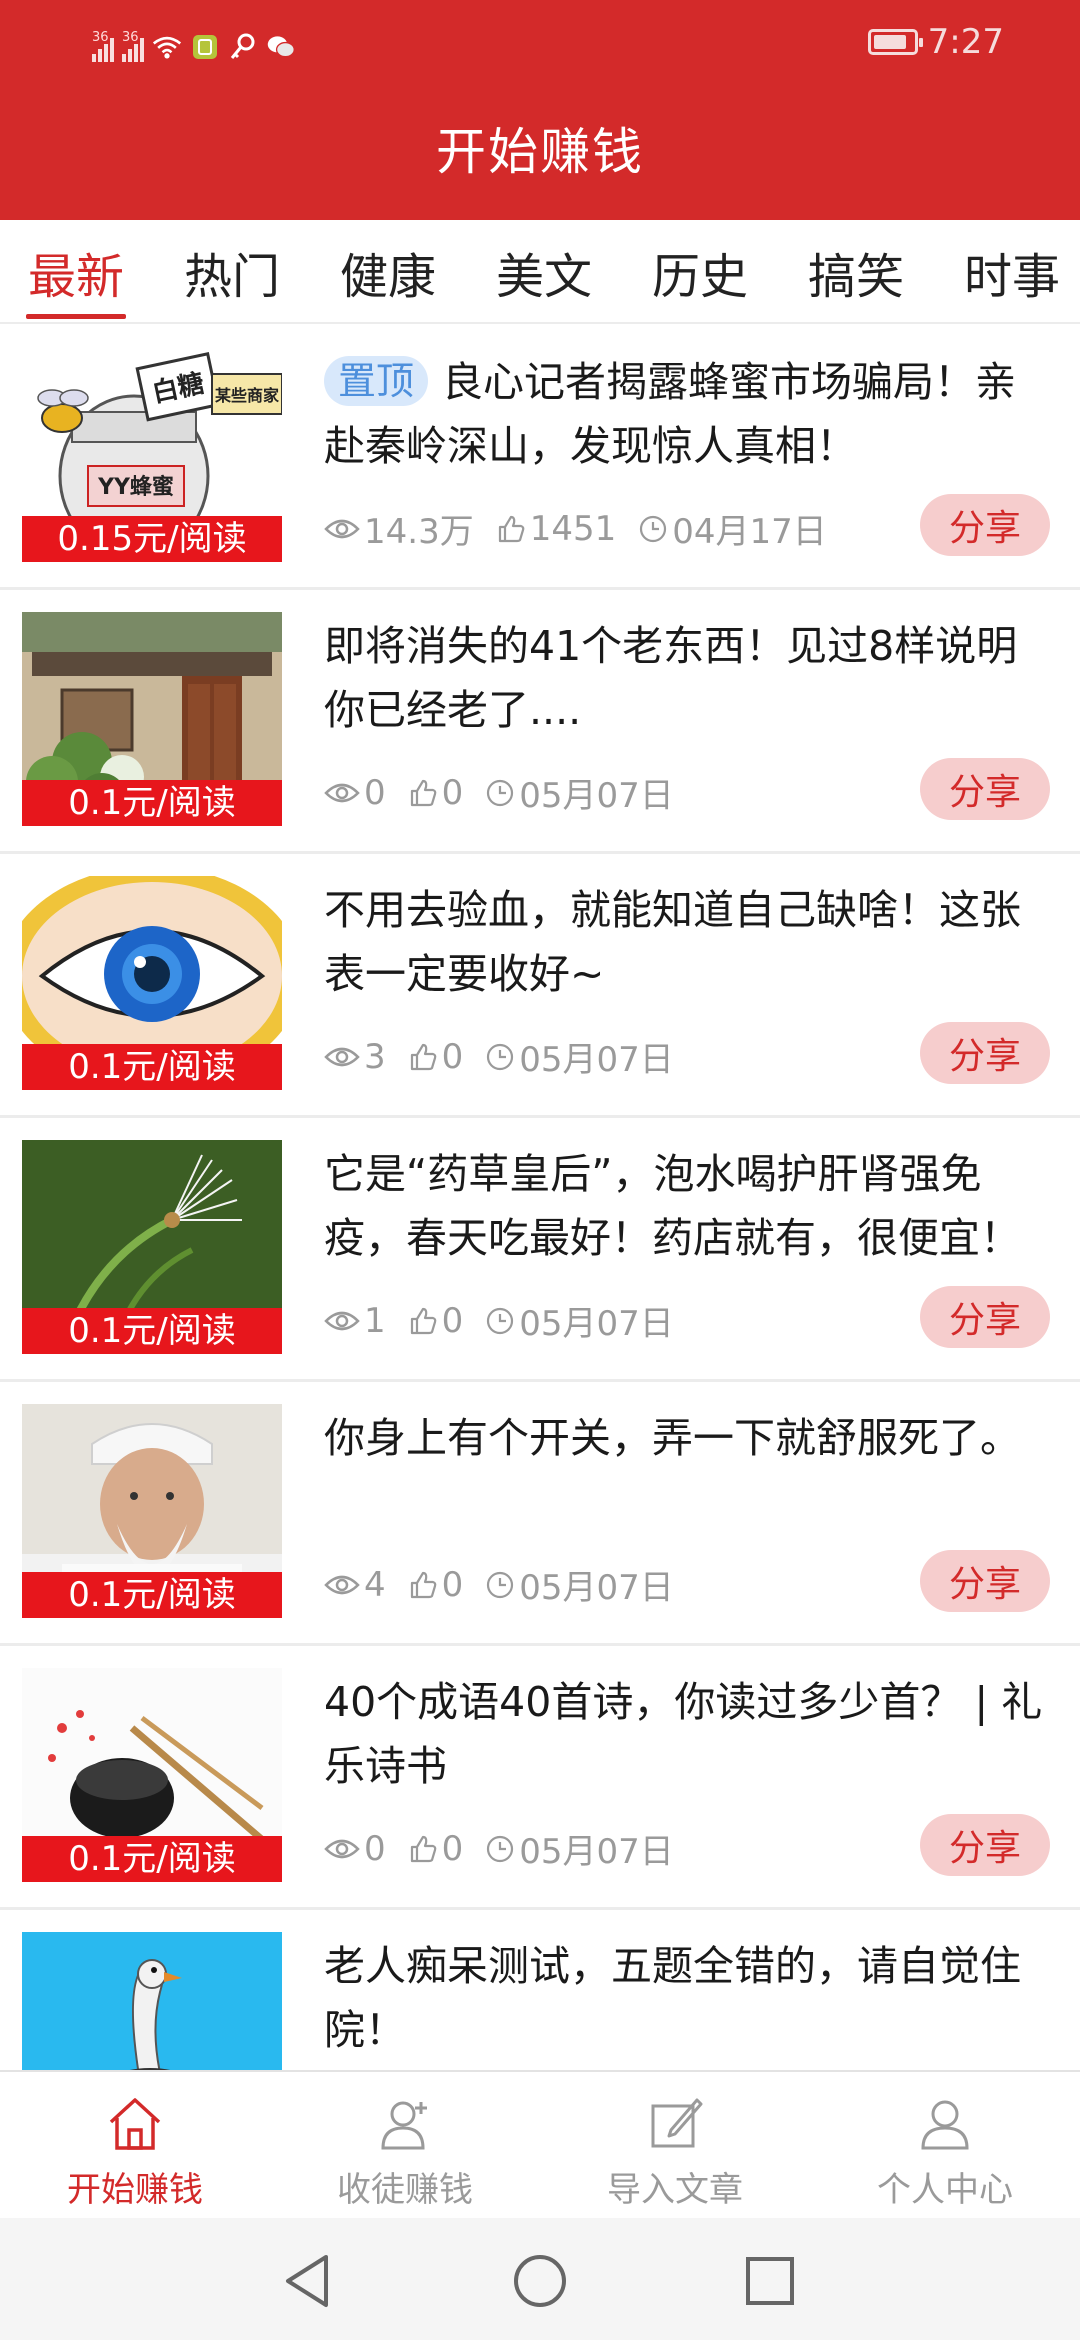  I want to click on nav-recruit-earning: 收徒赚钱, so click(405, 2146).